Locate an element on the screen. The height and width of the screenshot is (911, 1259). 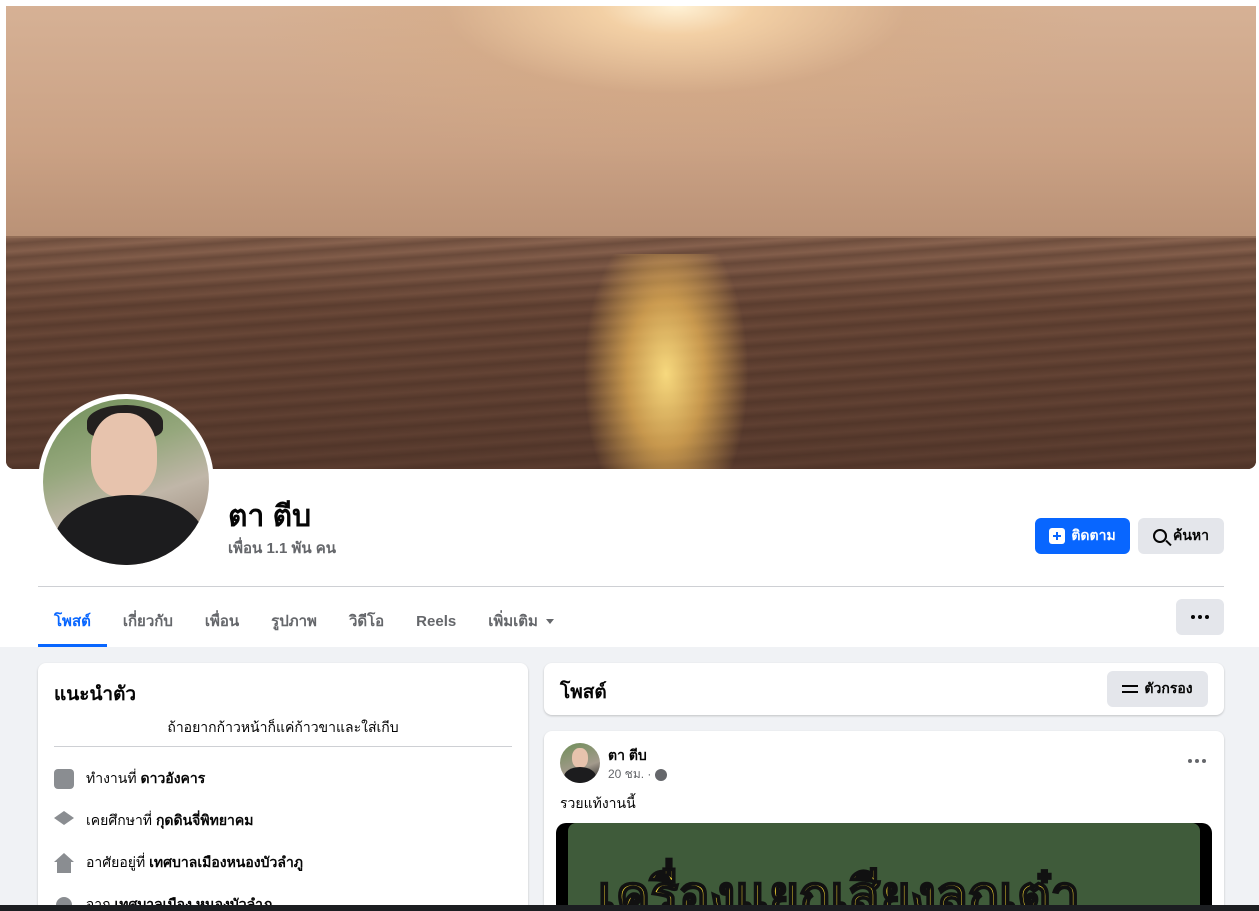
search-button: ค้นหา is located at coordinates (1181, 536).